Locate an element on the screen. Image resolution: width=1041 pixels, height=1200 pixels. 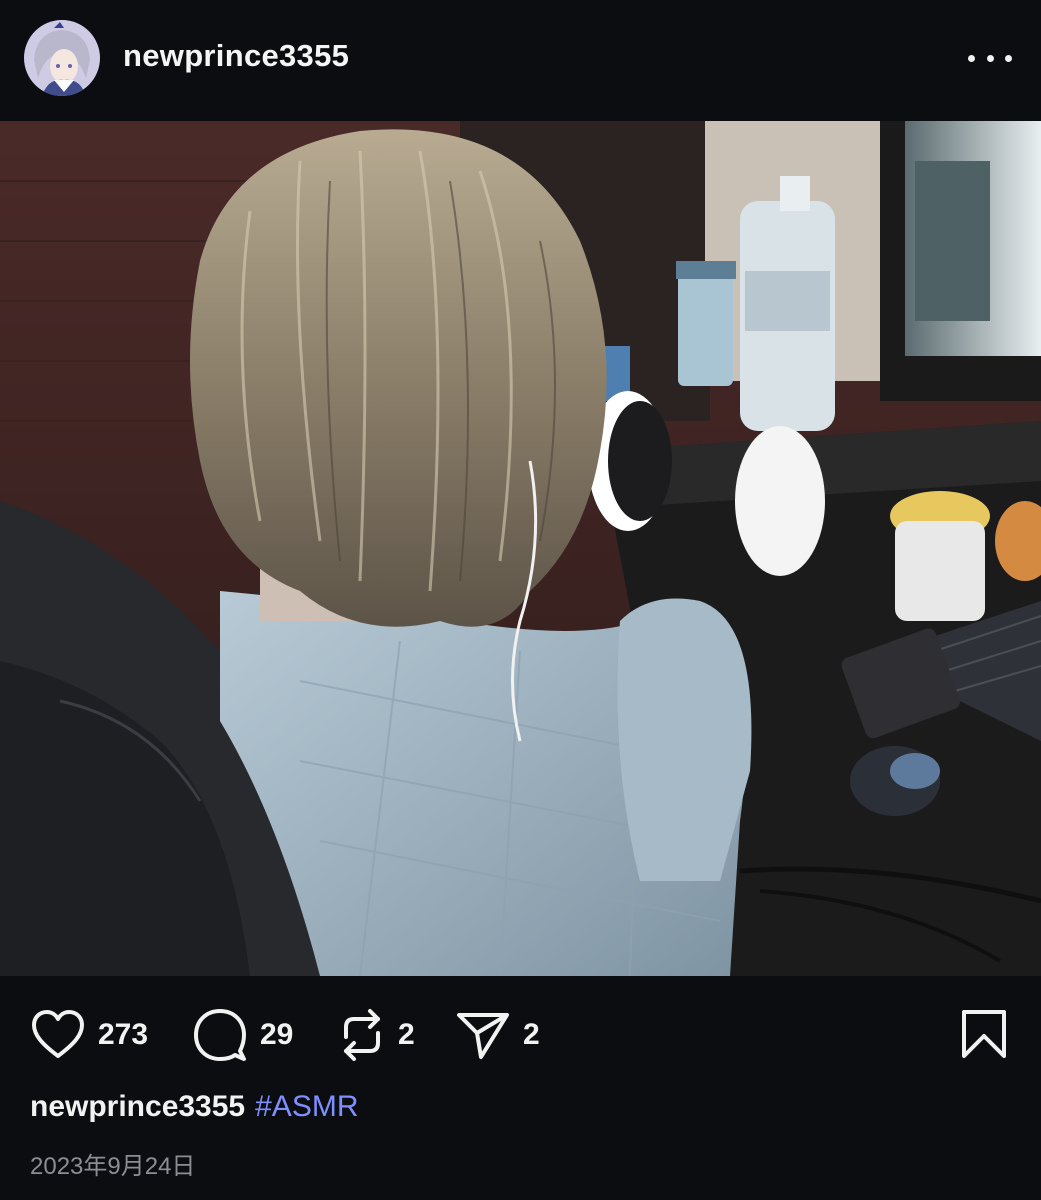
comment-button: 29 is located at coordinates (242, 1035).